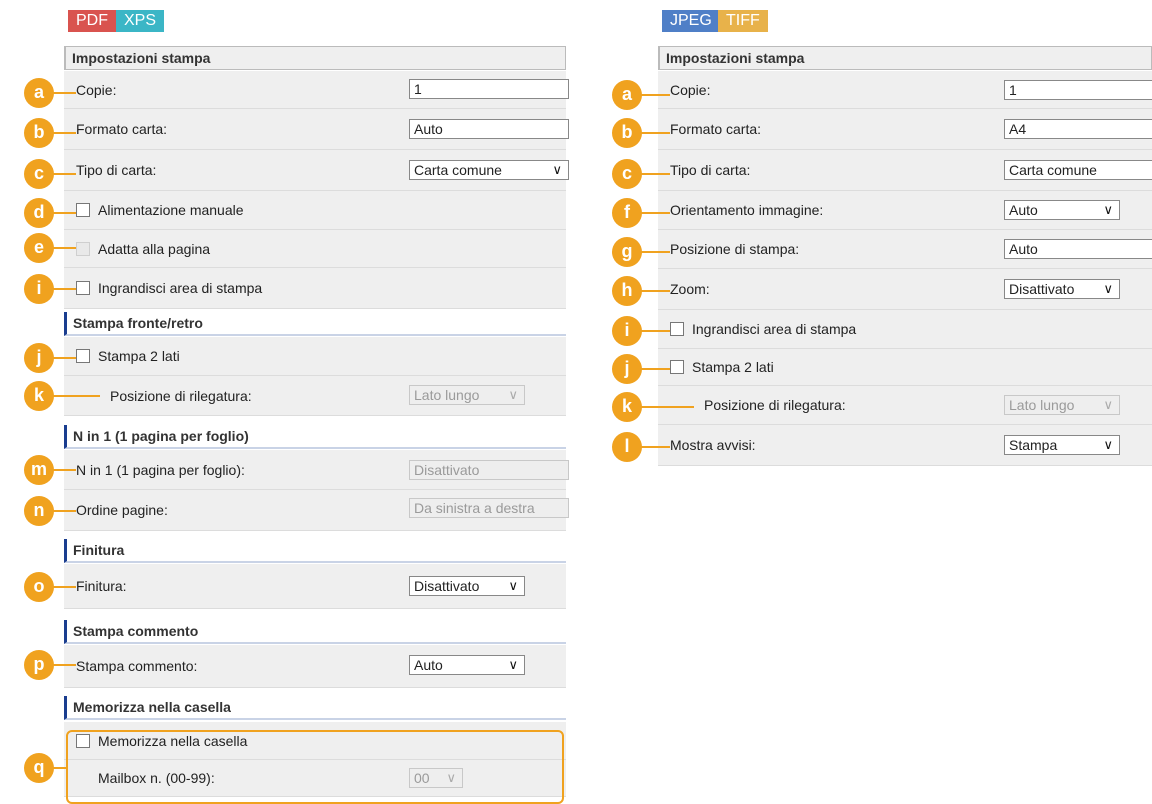 This screenshot has height=804, width=1152. What do you see at coordinates (1078, 129) in the screenshot?
I see `paper-size-input: A4` at bounding box center [1078, 129].